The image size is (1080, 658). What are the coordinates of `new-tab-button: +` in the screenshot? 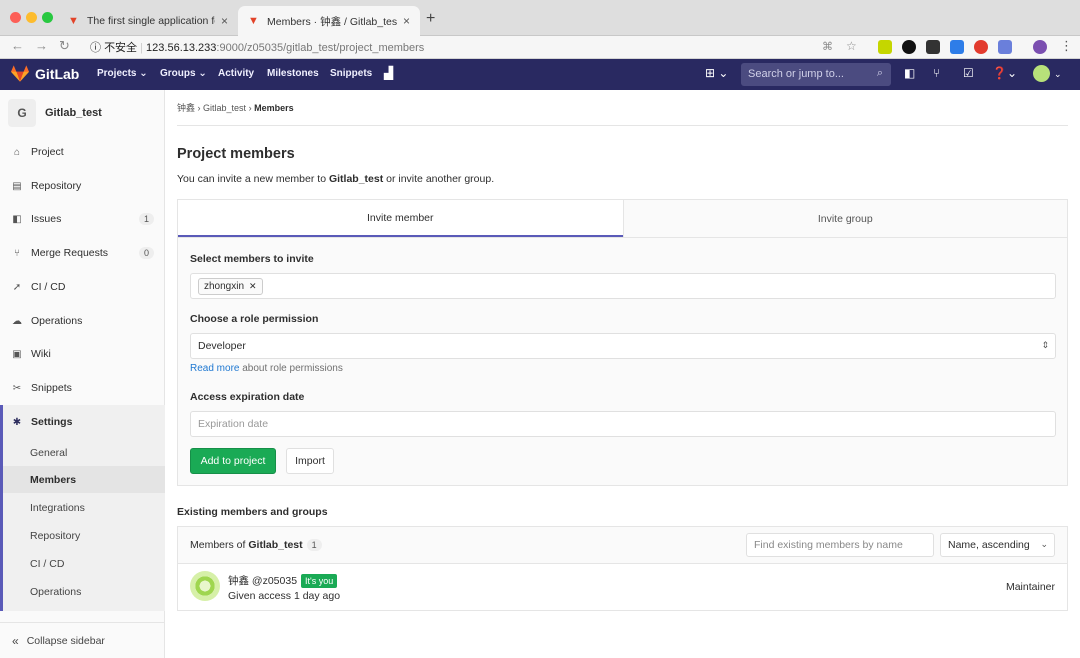 It's located at (430, 19).